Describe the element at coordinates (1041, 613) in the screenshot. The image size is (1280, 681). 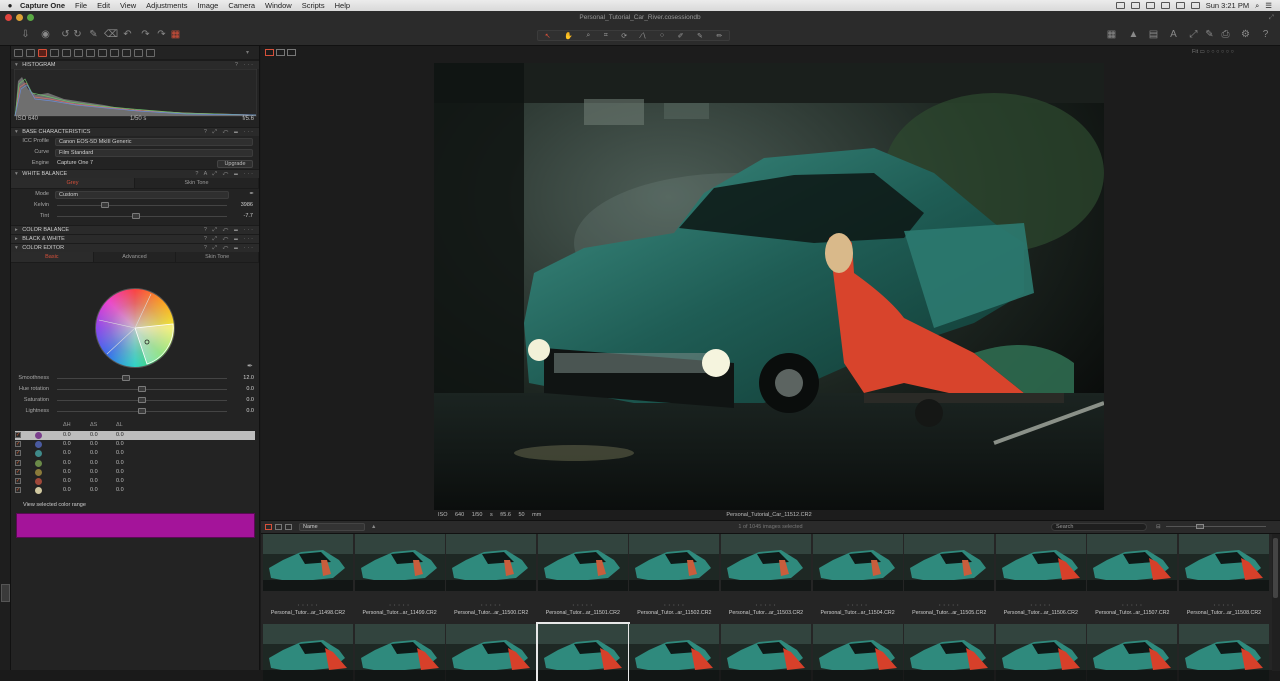
I see `thumbnail-filename: Personal_Tutor...ar_11506.CR2` at that location.